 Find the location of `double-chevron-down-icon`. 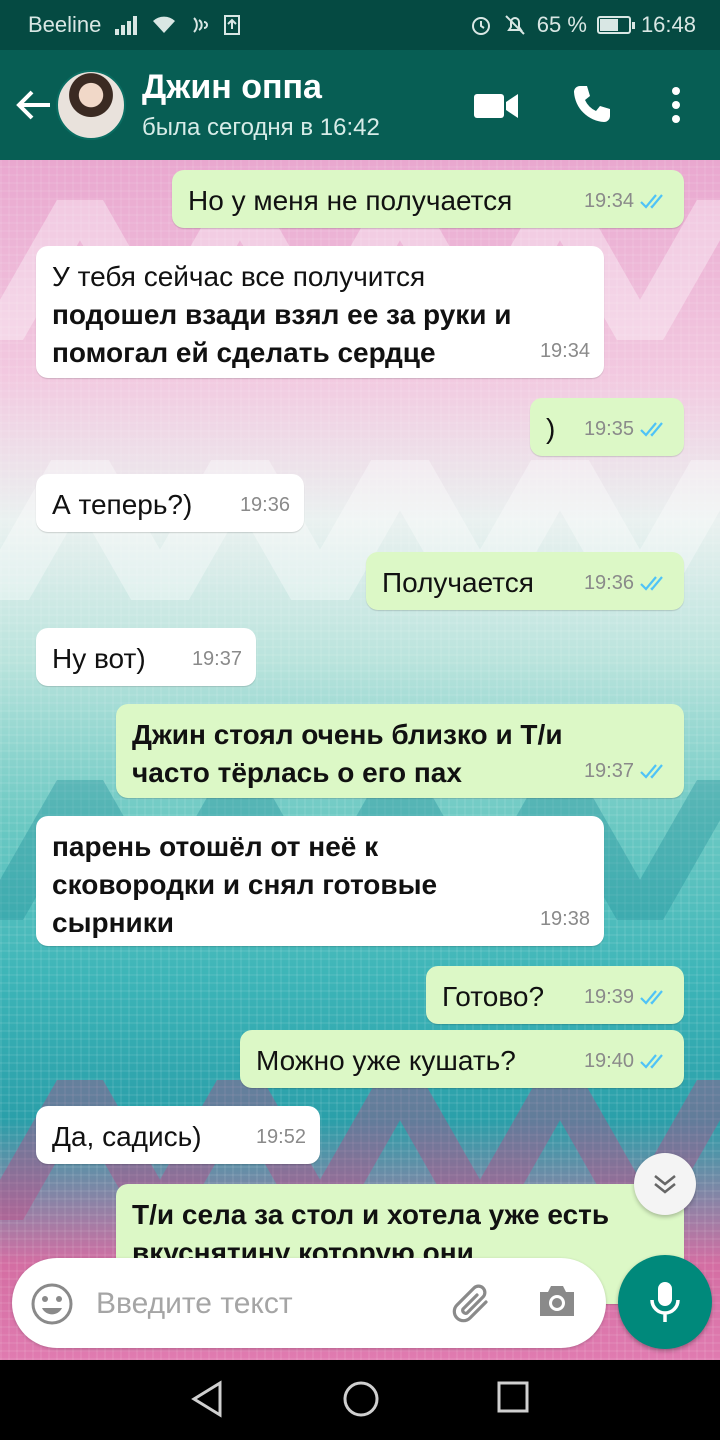

double-chevron-down-icon is located at coordinates (665, 1184).